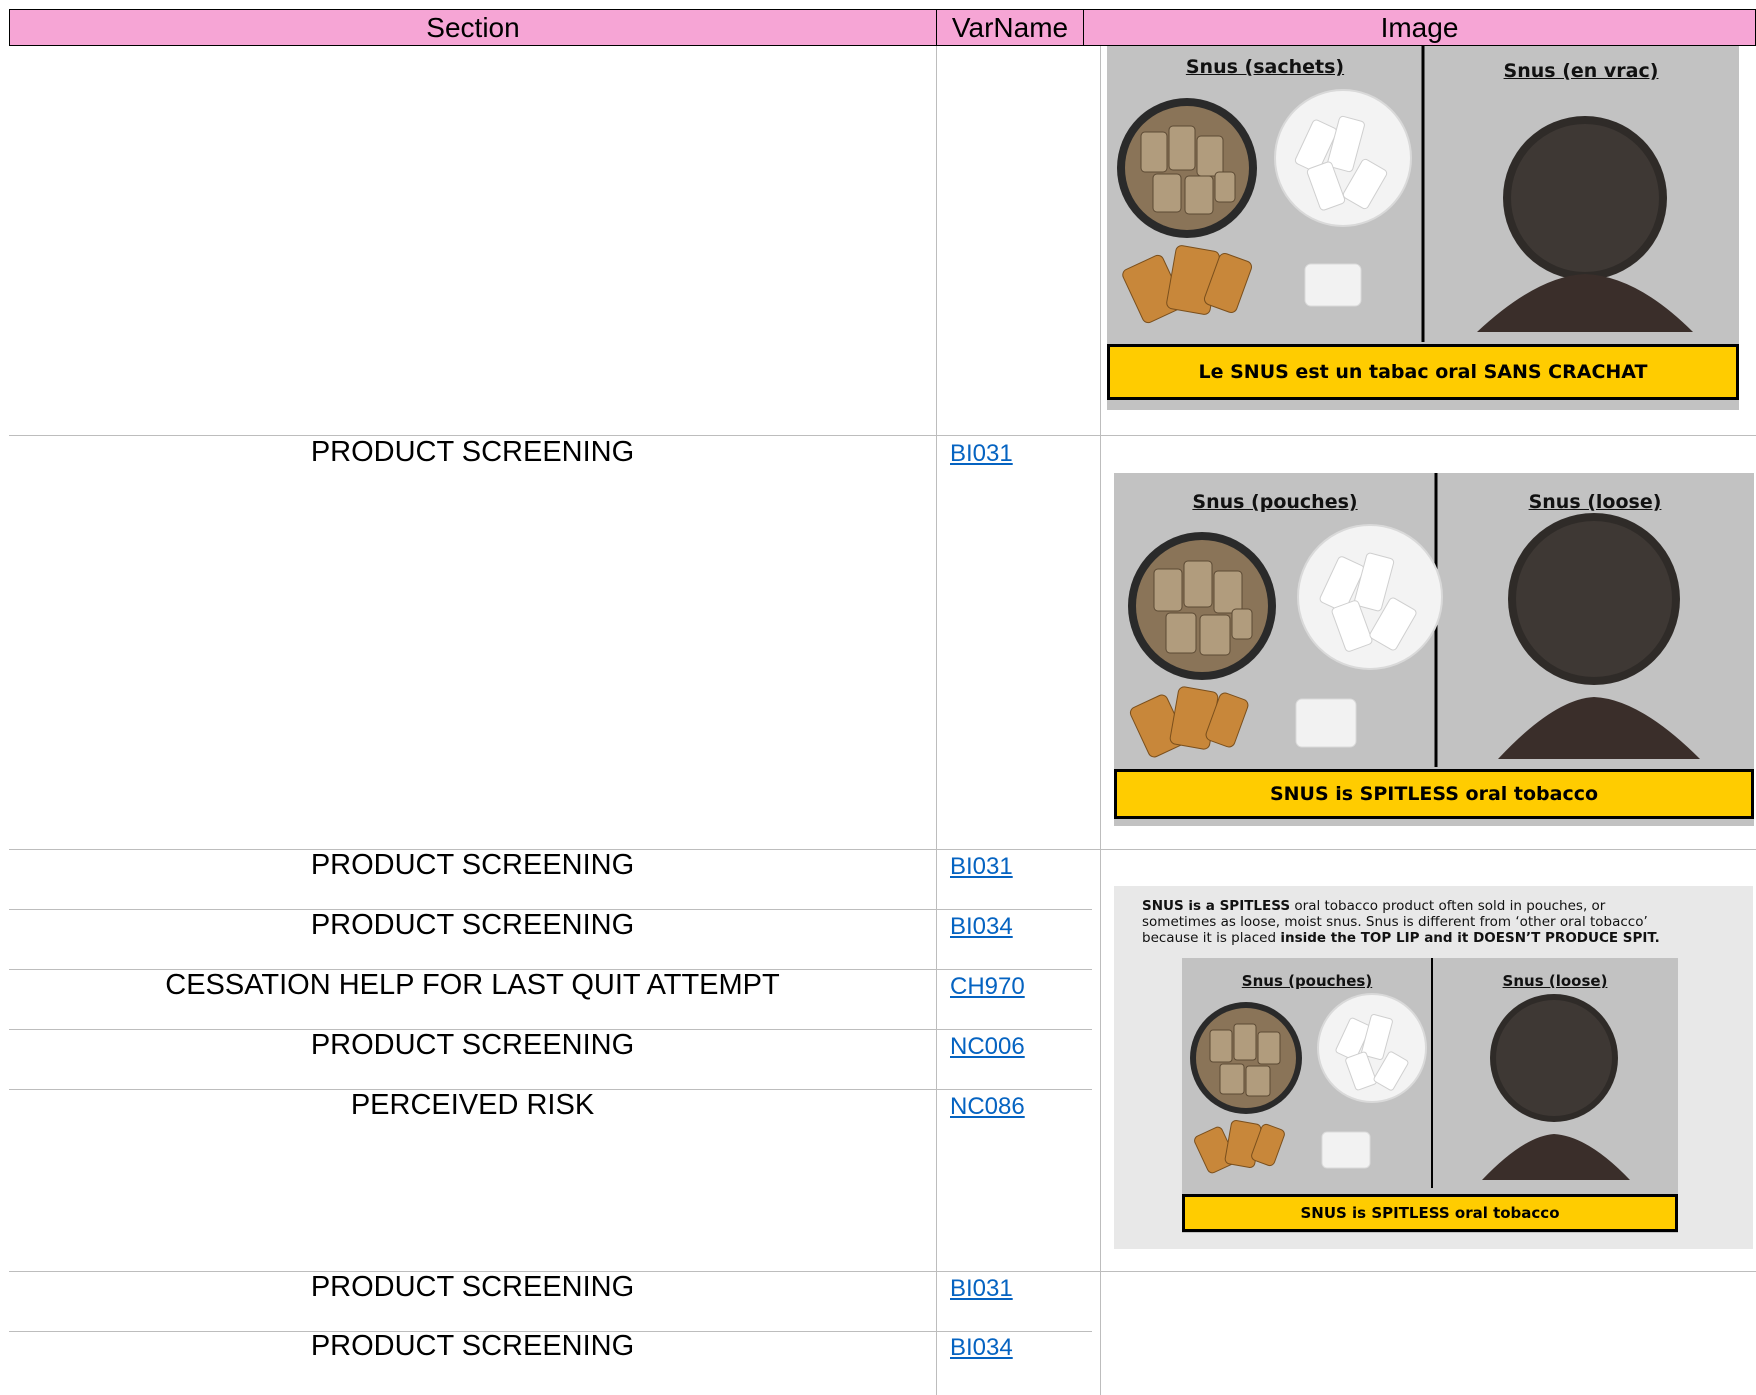 This screenshot has width=1756, height=1395. What do you see at coordinates (987, 1047) in the screenshot?
I see `varname-link: NC006` at bounding box center [987, 1047].